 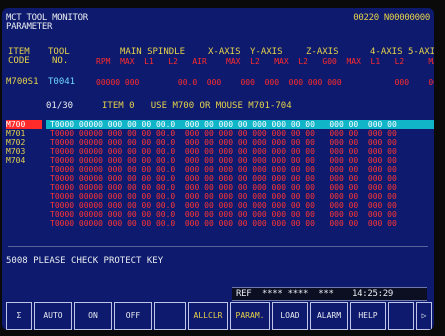 I want to click on item-code-m700: M700, so click(x=24, y=124).